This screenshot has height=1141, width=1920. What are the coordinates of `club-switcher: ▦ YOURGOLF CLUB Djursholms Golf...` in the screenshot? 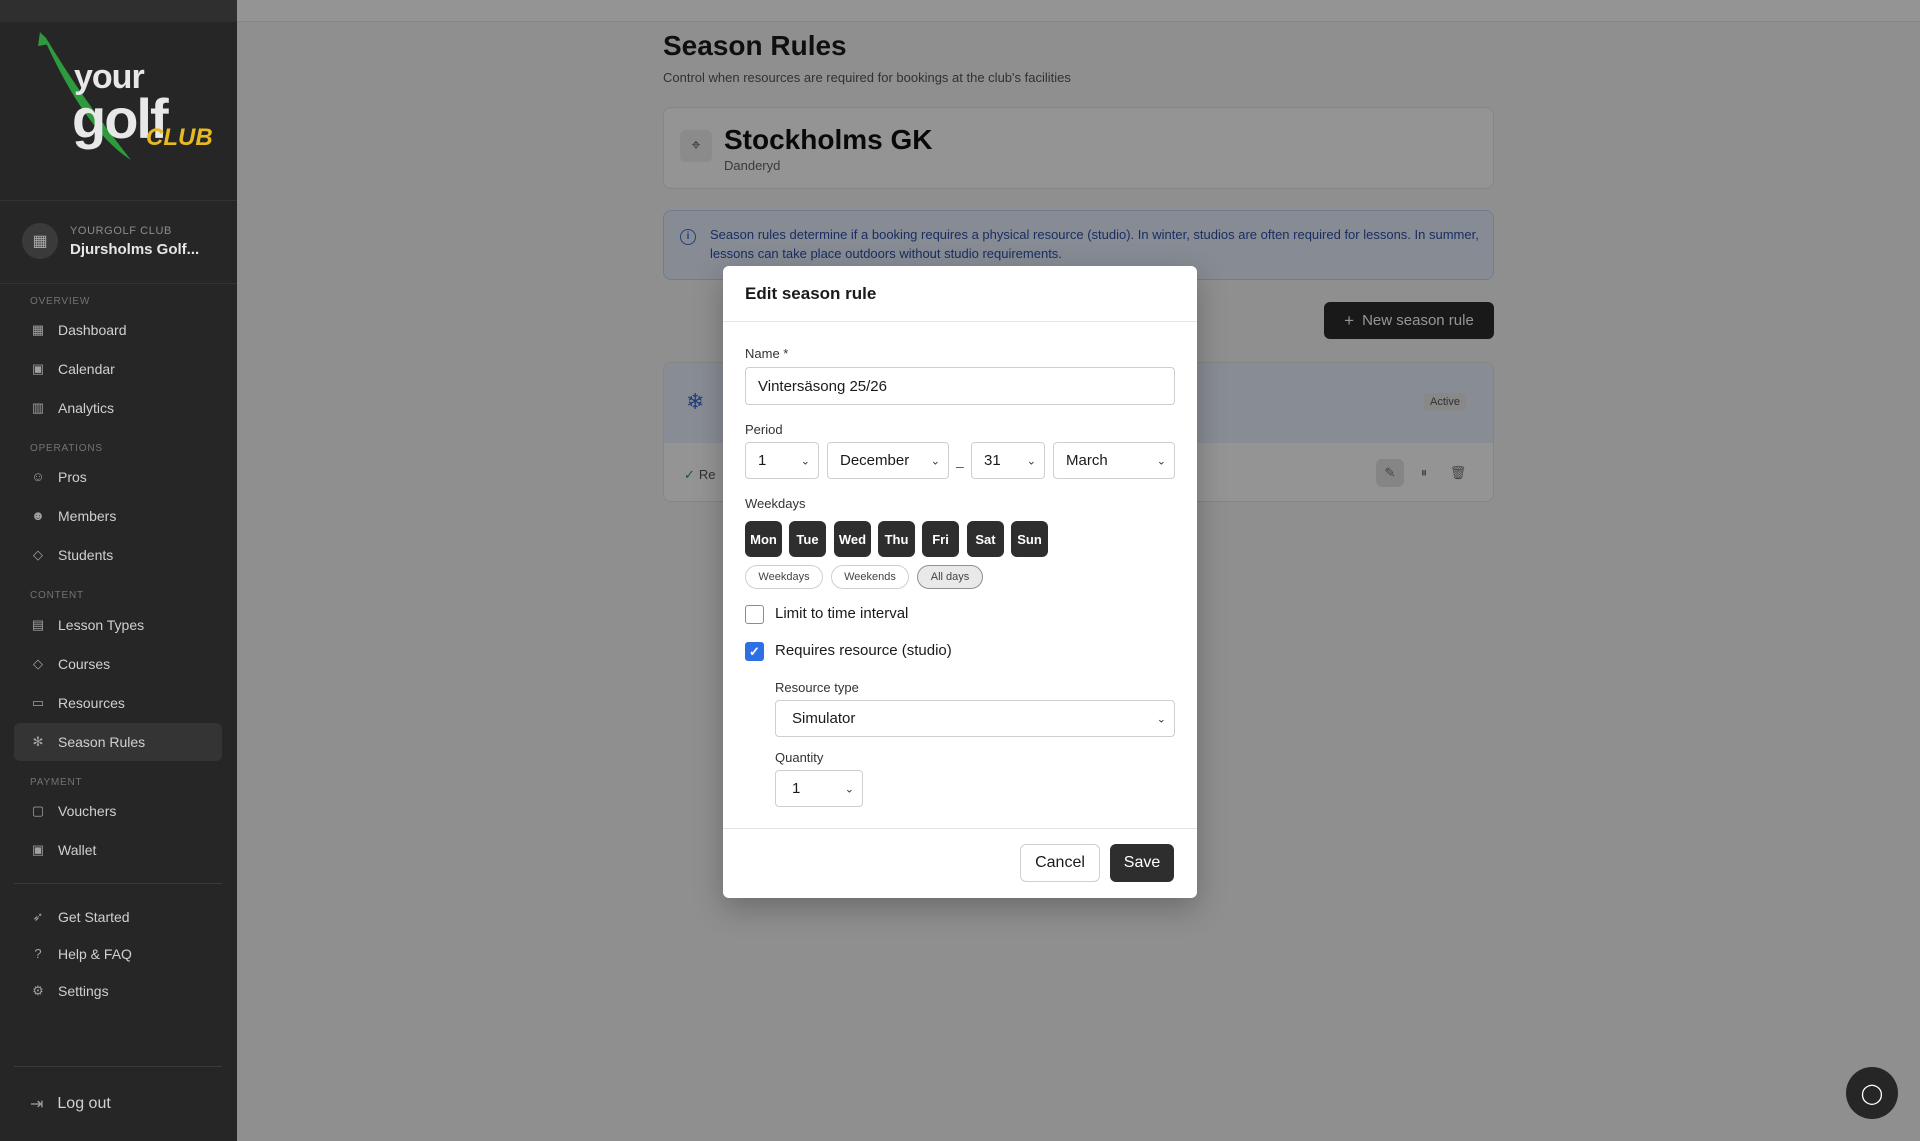 It's located at (118, 242).